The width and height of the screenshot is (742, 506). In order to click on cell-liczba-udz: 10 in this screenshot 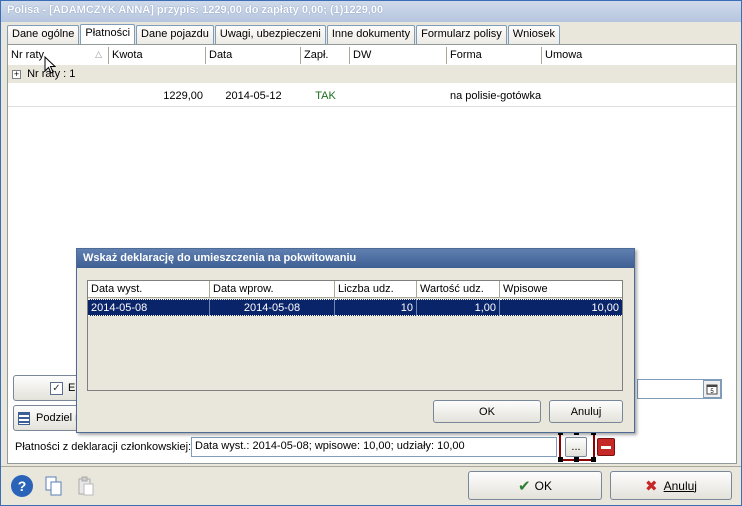, I will do `click(376, 307)`.